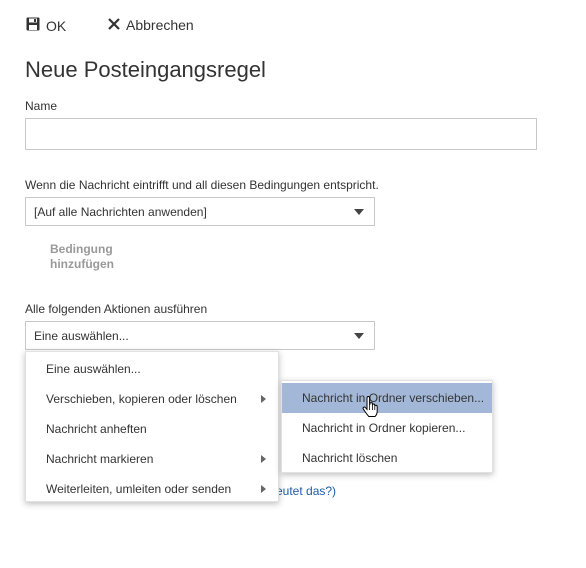  What do you see at coordinates (141, 399) in the screenshot?
I see `menu-item-label: Verschieben, kopieren oder löschen` at bounding box center [141, 399].